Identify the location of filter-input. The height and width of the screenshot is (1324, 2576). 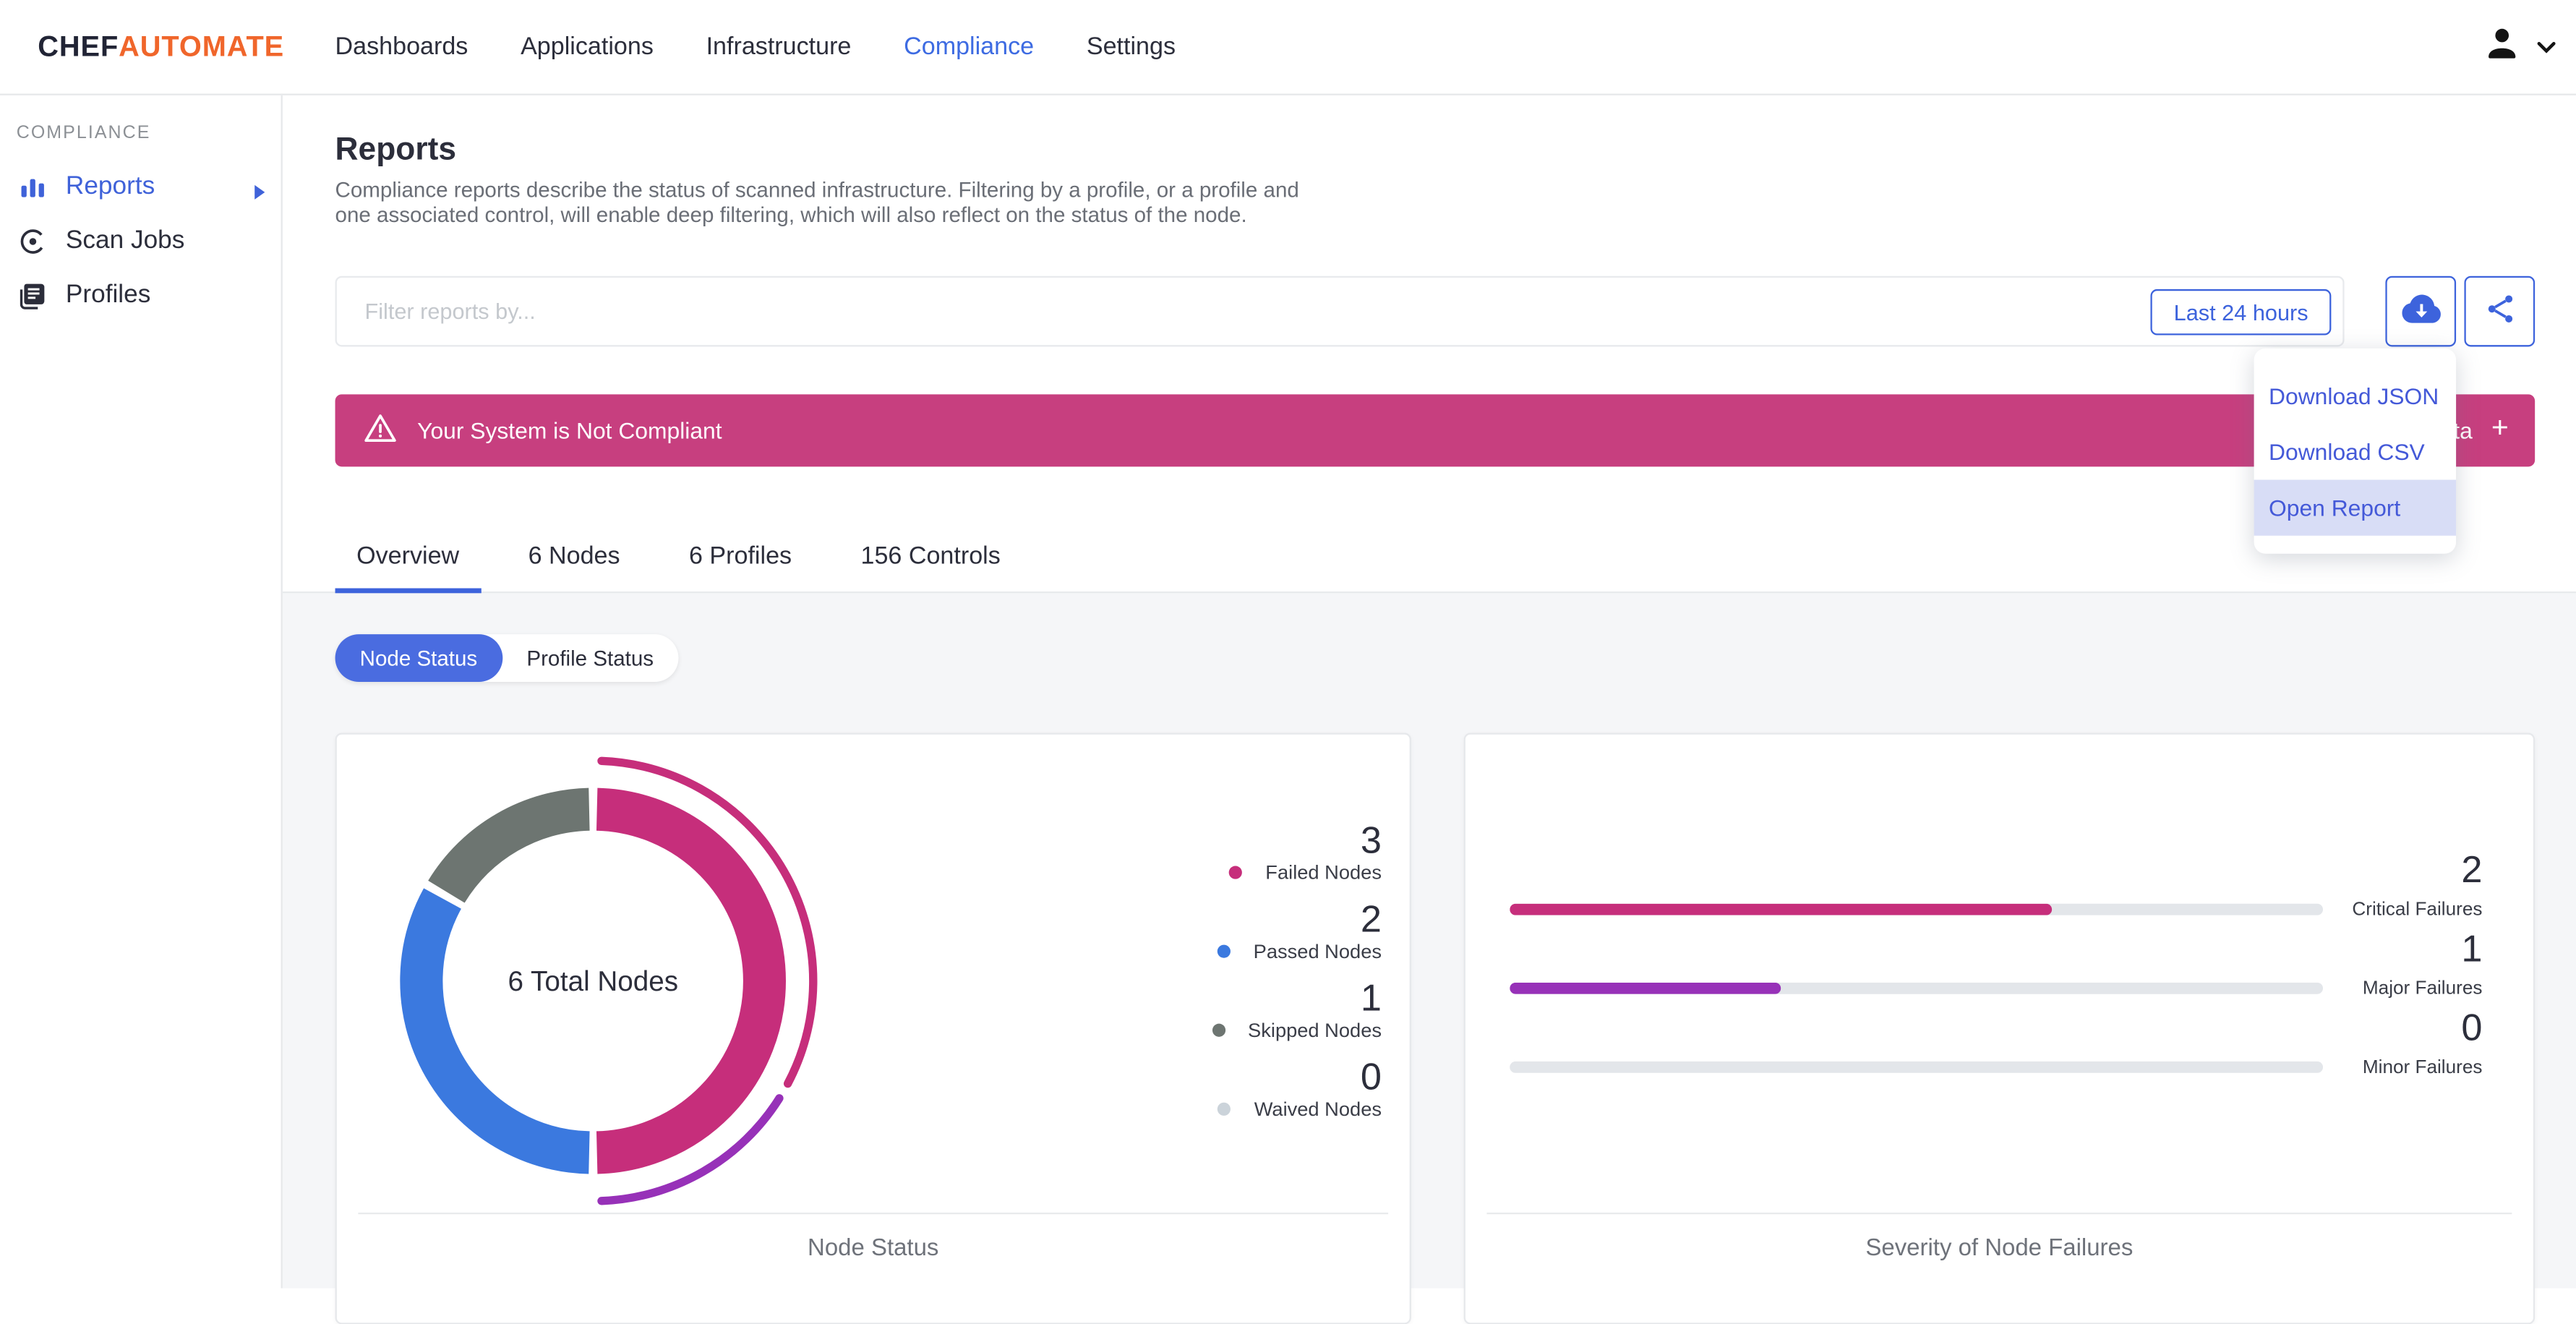
(1339, 312).